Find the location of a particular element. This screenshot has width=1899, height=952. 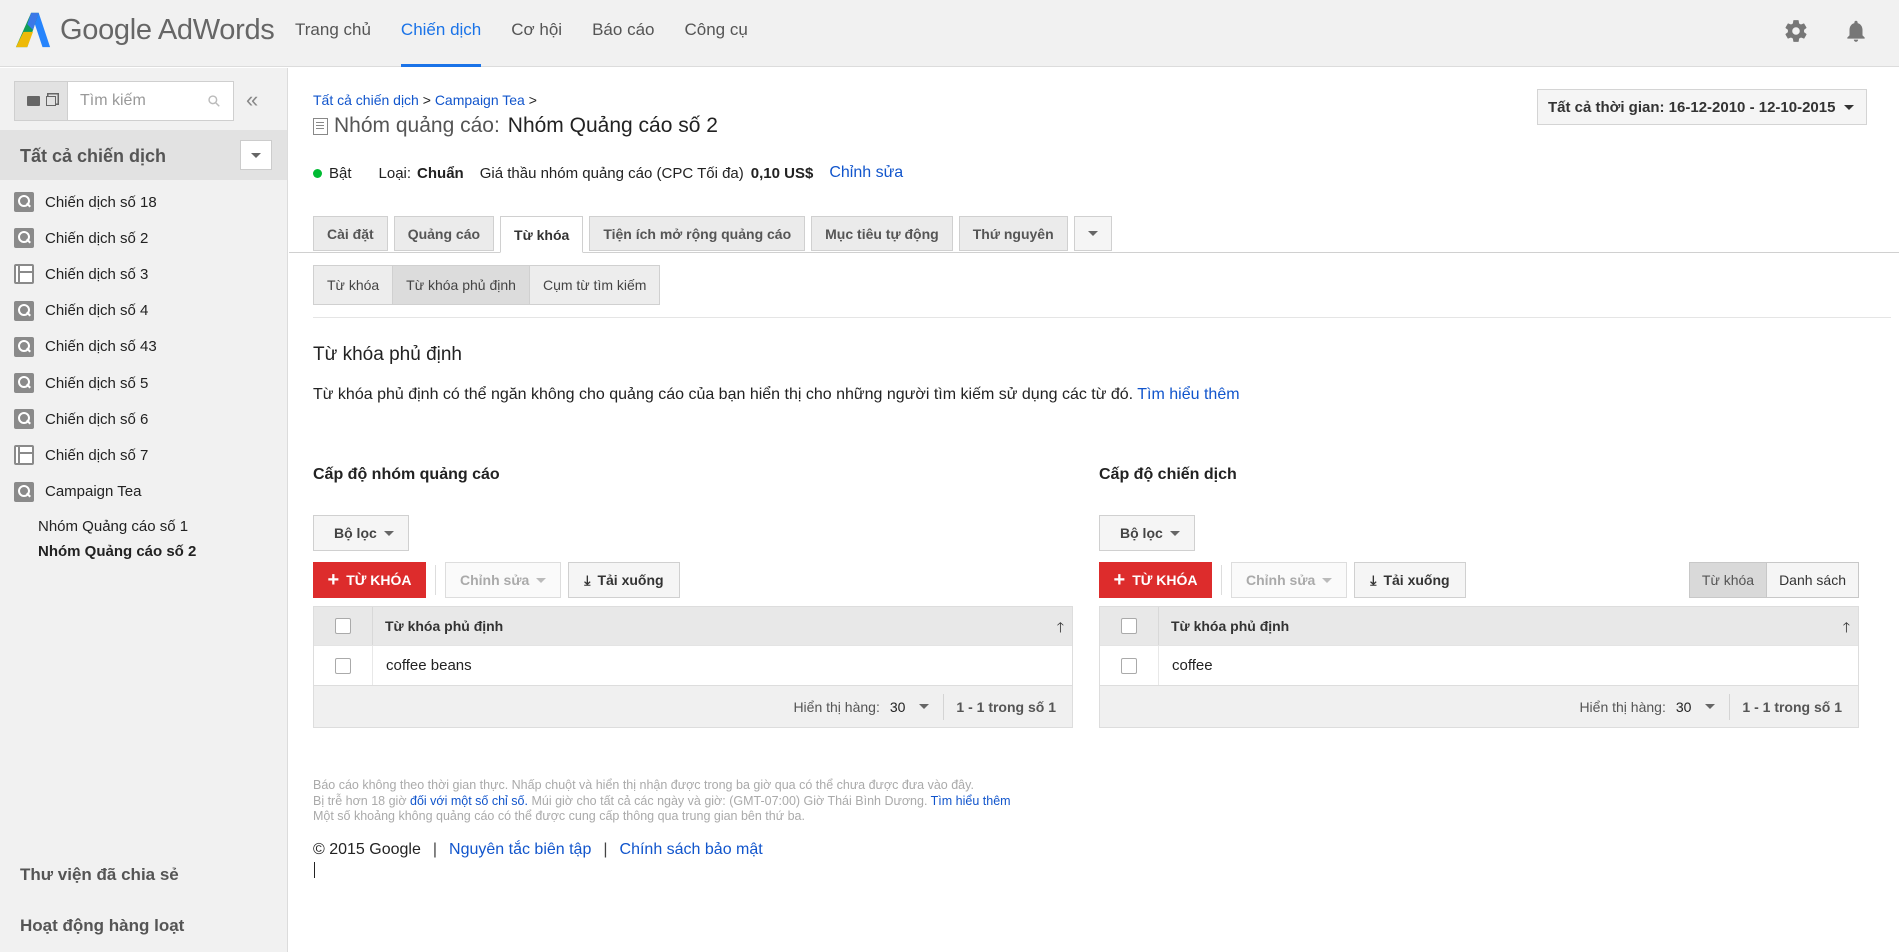

sidebar-campaign-item: Chiến dịch số 7 is located at coordinates (143, 455).